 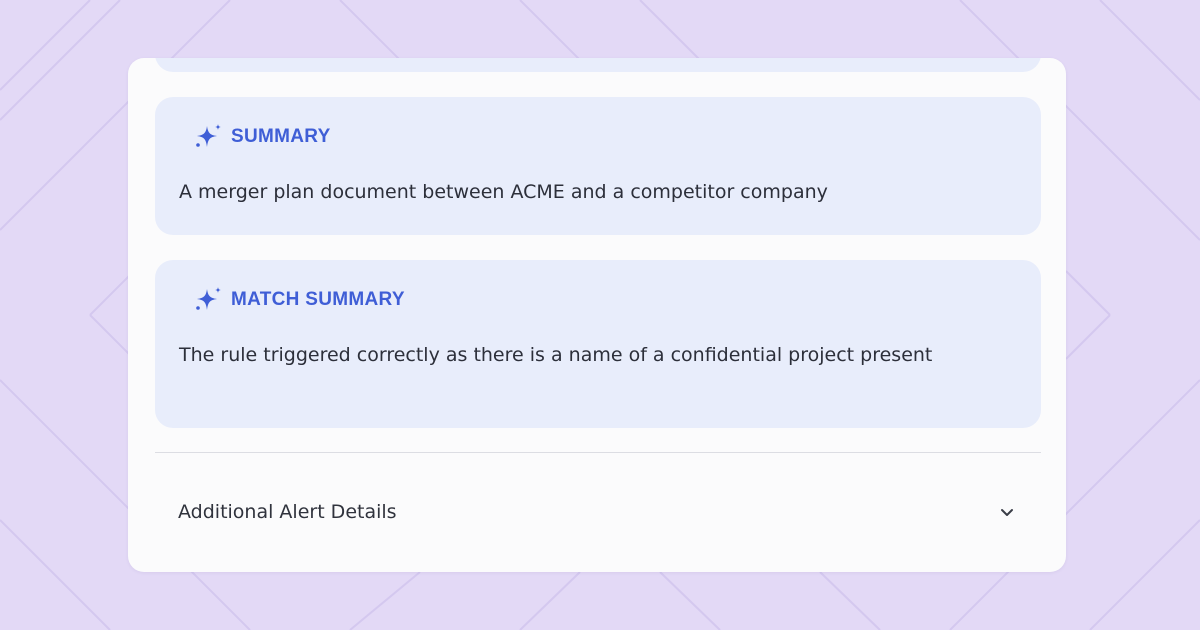 What do you see at coordinates (598, 512) in the screenshot?
I see `additional-alert-details-toggle: Additional Alert Details` at bounding box center [598, 512].